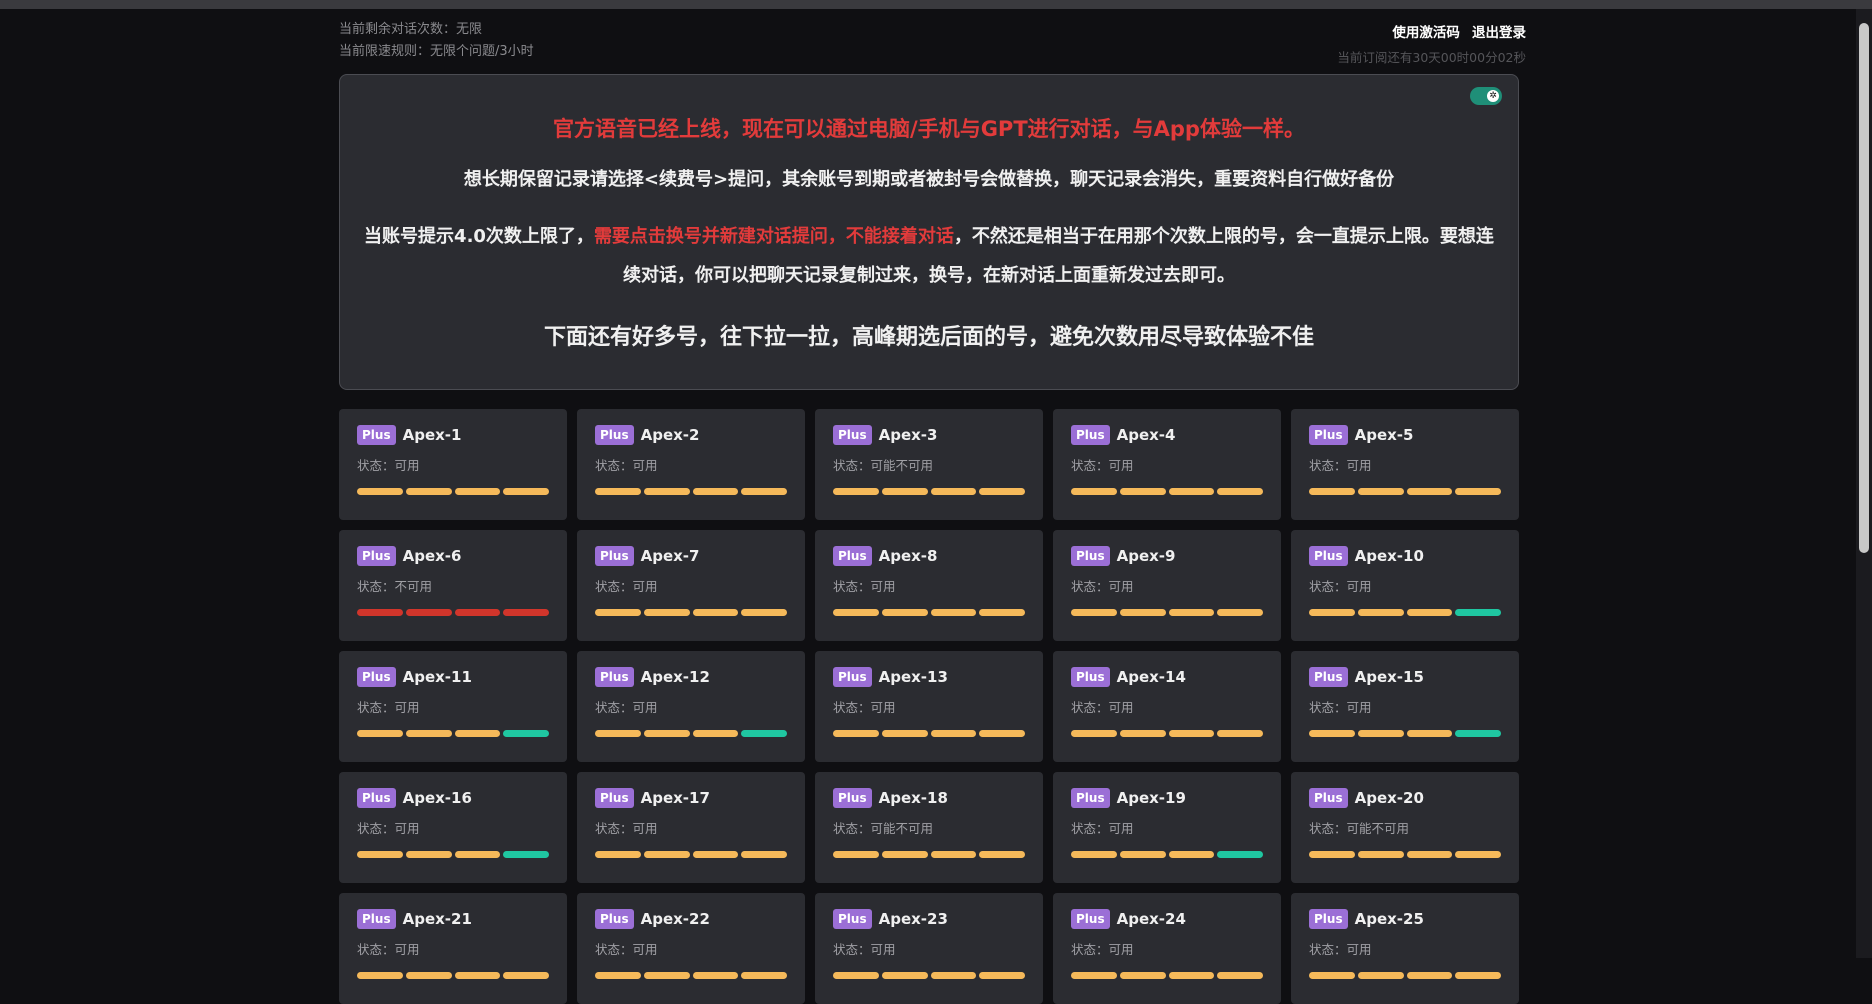 The width and height of the screenshot is (1872, 1004). Describe the element at coordinates (453, 706) in the screenshot. I see `account-card: Plus Apex-11 状态：可用` at that location.